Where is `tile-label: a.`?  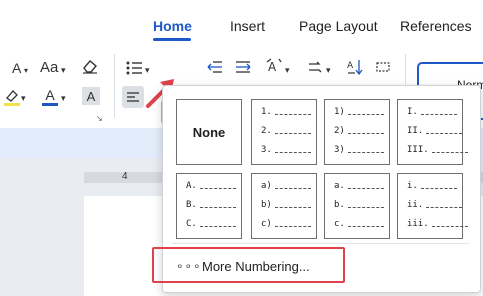 tile-label: a. is located at coordinates (339, 186).